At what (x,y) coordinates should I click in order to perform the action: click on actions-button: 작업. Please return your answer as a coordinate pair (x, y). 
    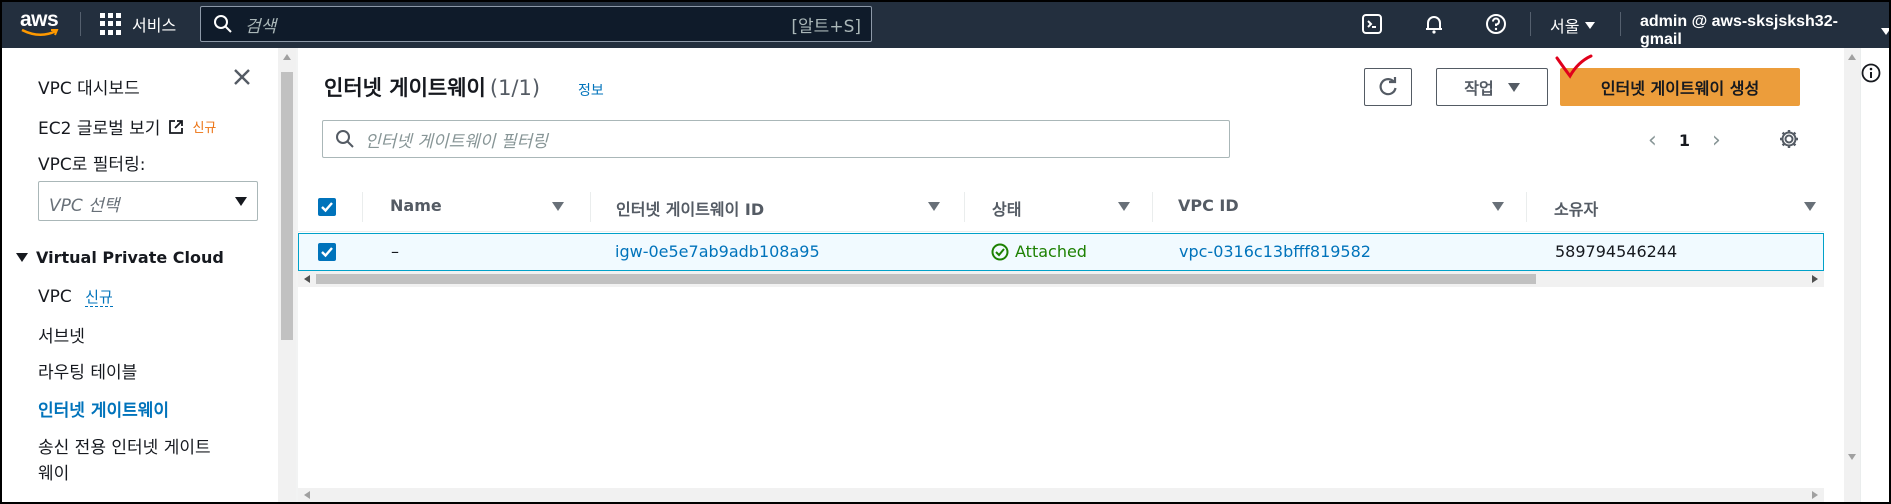
    Looking at the image, I should click on (1492, 87).